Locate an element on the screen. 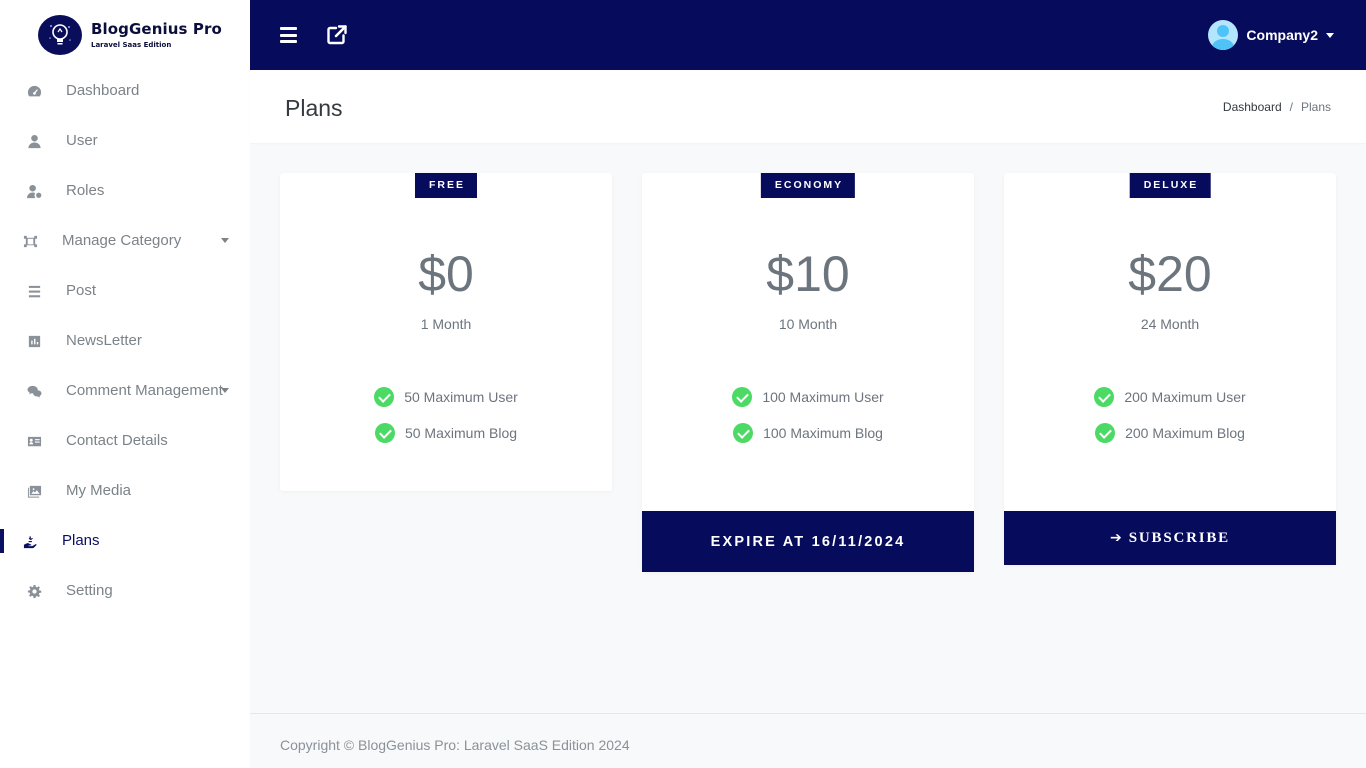 The image size is (1366, 768). sidebar-item-label: Manage Category is located at coordinates (122, 240).